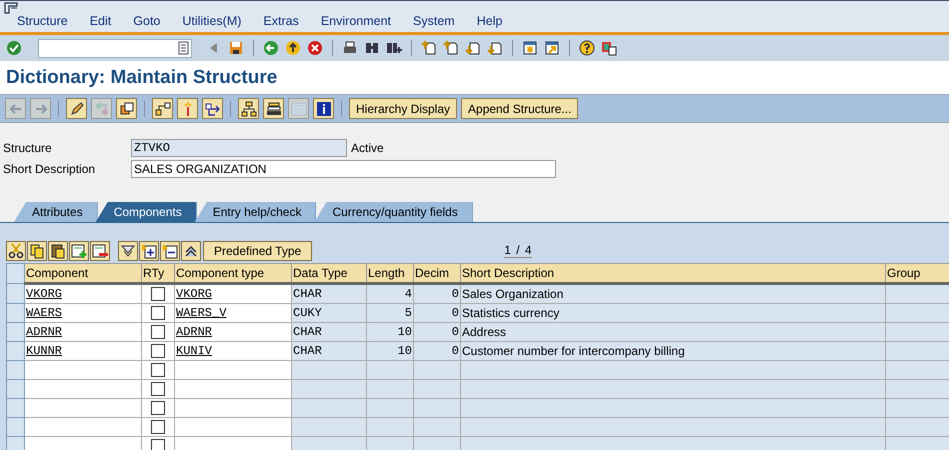 The height and width of the screenshot is (450, 949). I want to click on table-cell: KUNNR, so click(83, 351).